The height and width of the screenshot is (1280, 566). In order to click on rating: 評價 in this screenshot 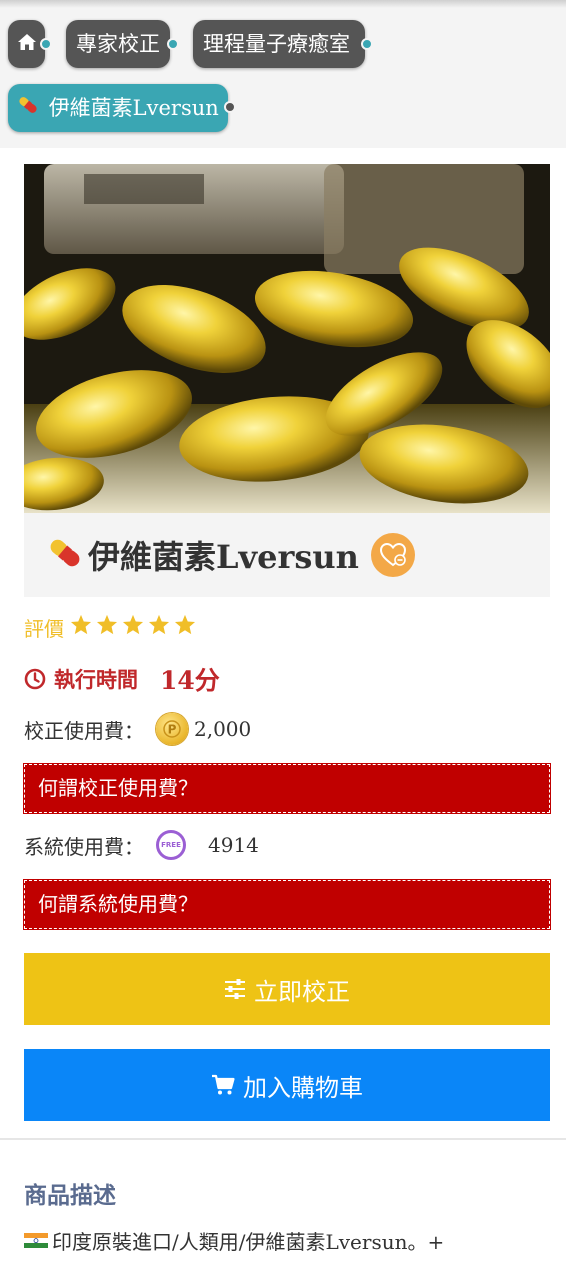, I will do `click(112, 627)`.